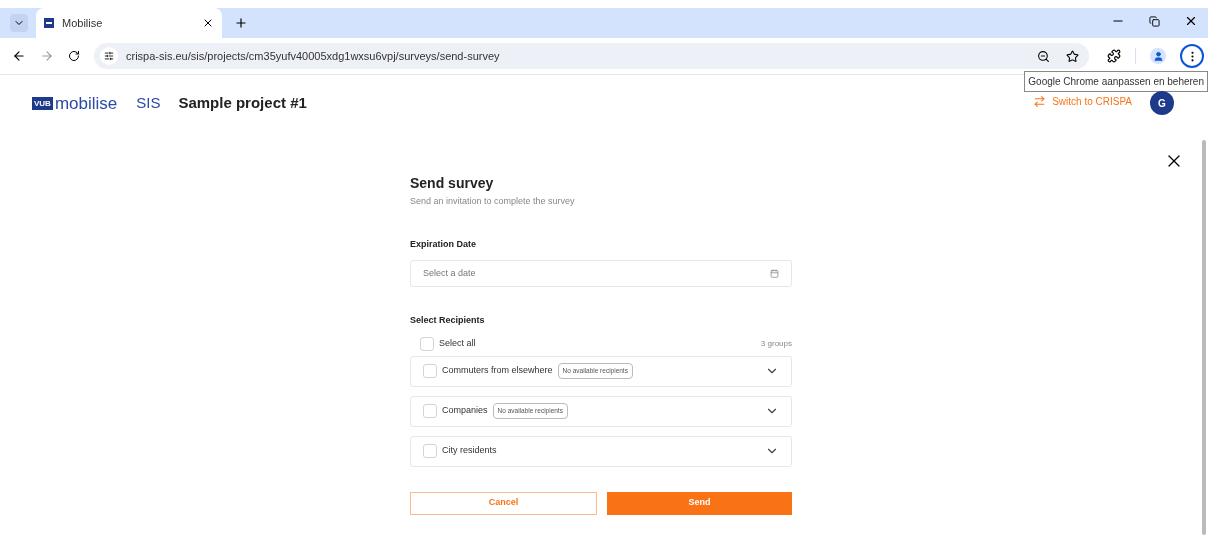 The width and height of the screenshot is (1208, 535). What do you see at coordinates (129, 23) in the screenshot?
I see `browser-tab: Mobilise` at bounding box center [129, 23].